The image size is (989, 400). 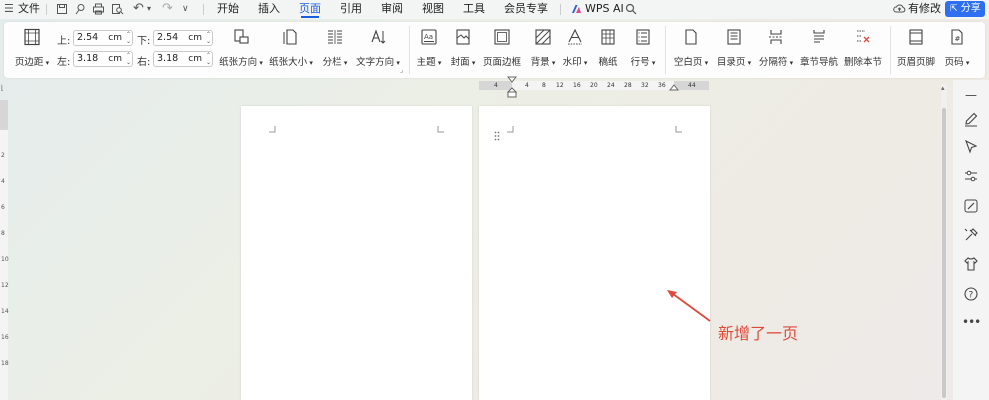 I want to click on print-icon, so click(x=98, y=9).